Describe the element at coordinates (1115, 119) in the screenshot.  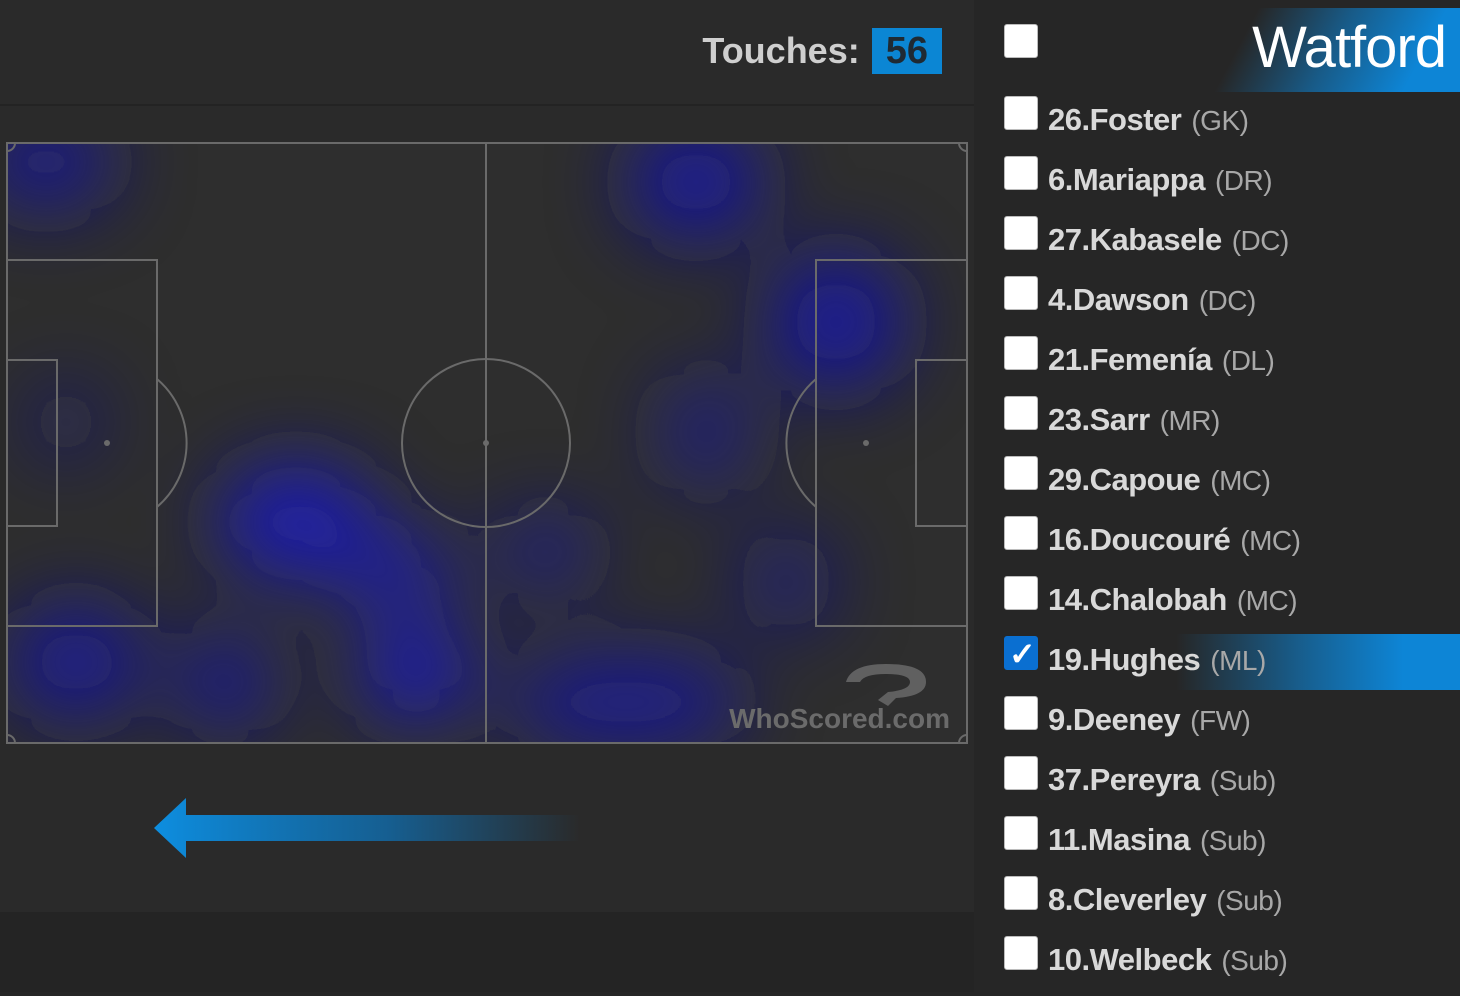
I see `player-name-text: 26.Foster` at that location.